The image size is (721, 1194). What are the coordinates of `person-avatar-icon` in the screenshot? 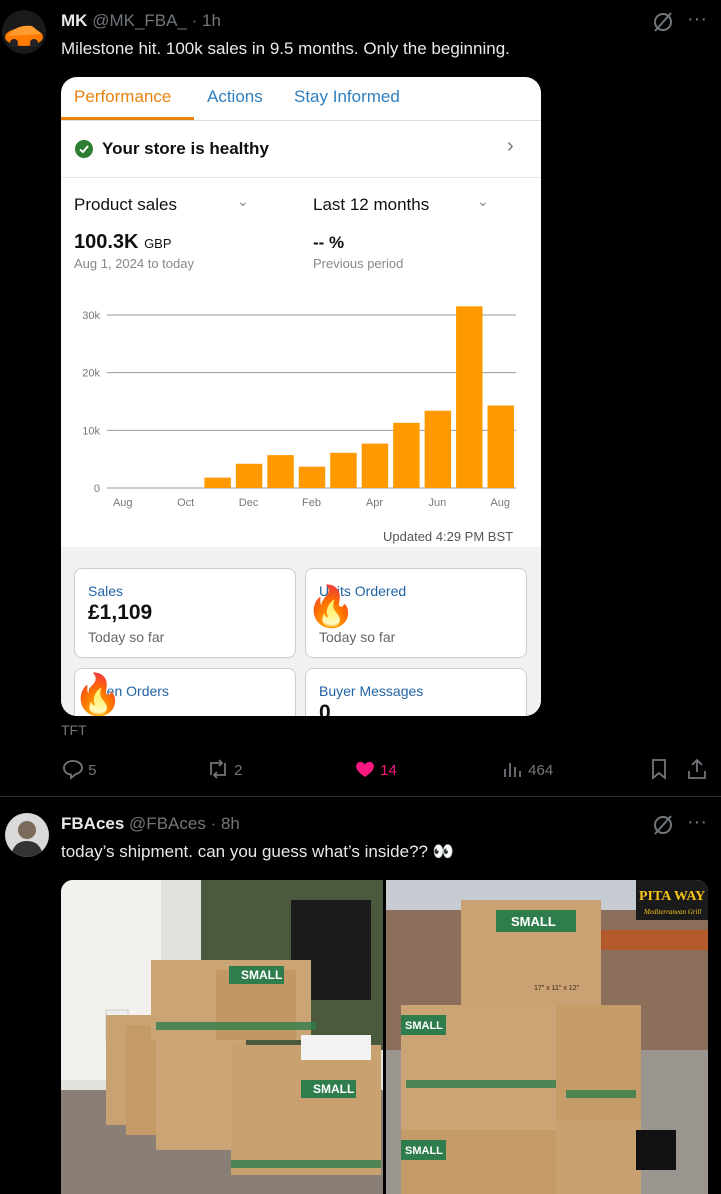 It's located at (27, 839).